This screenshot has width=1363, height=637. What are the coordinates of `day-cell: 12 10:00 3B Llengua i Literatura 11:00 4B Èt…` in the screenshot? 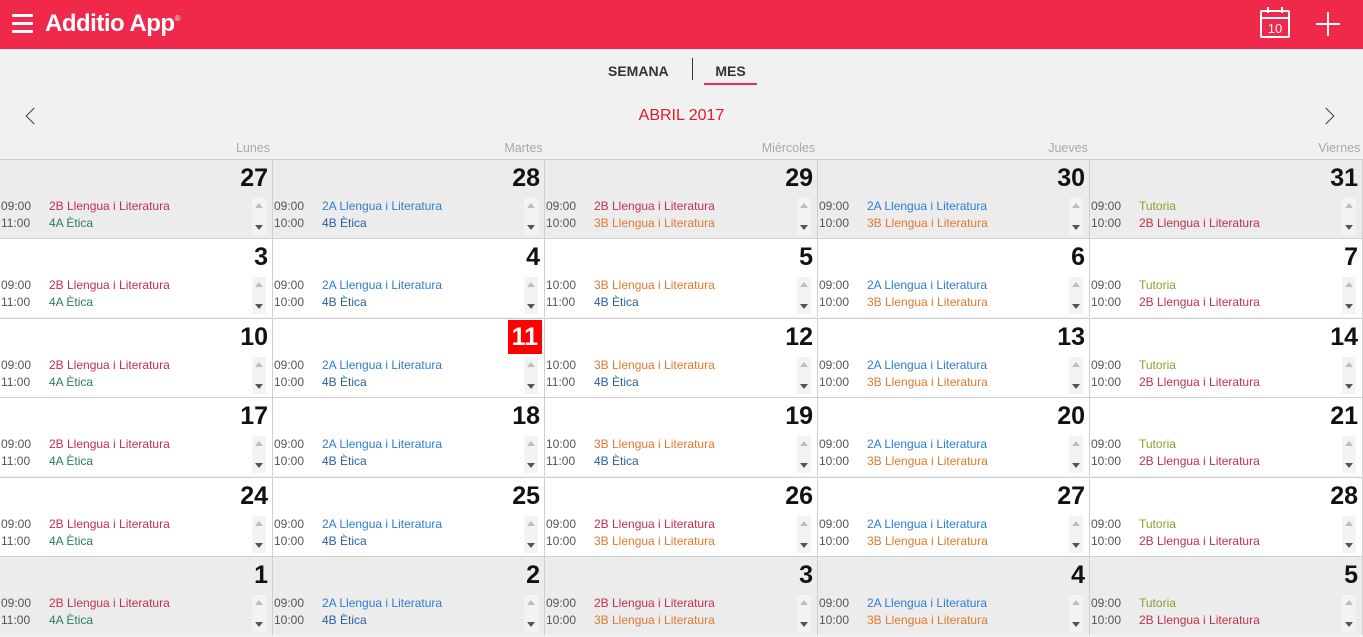 It's located at (681, 357).